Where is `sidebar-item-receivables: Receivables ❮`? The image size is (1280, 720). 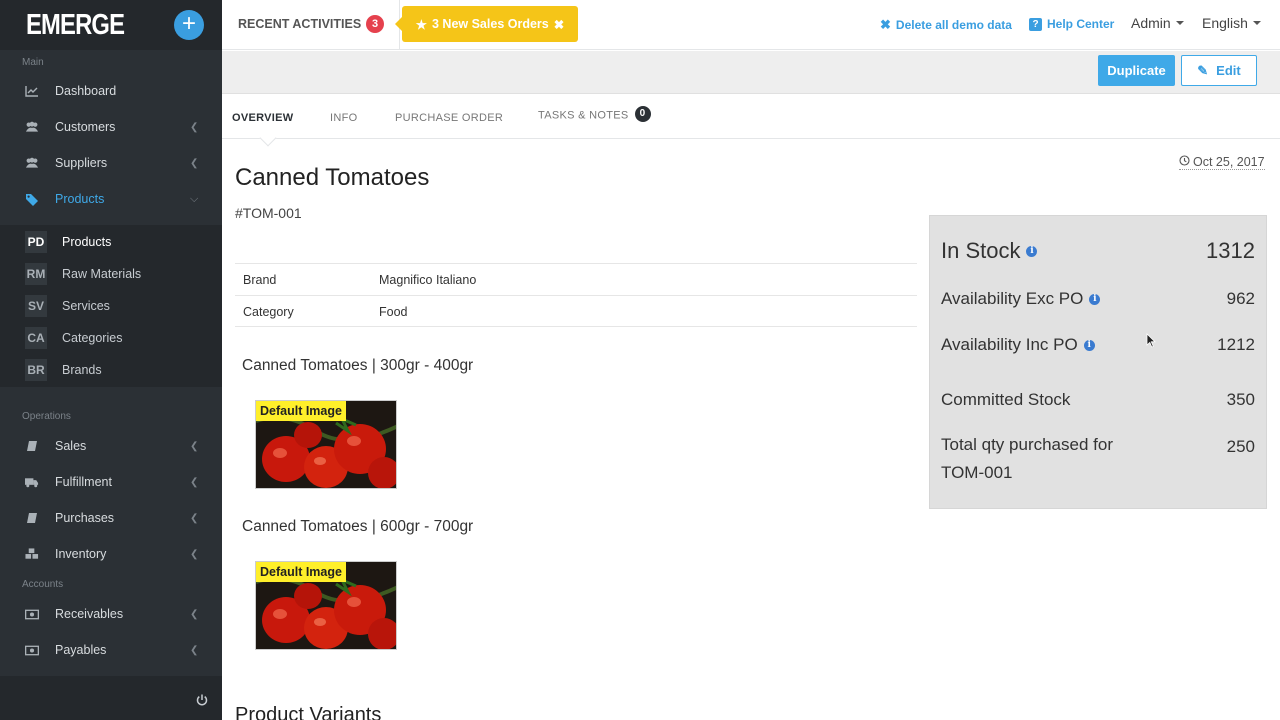 sidebar-item-receivables: Receivables ❮ is located at coordinates (111, 614).